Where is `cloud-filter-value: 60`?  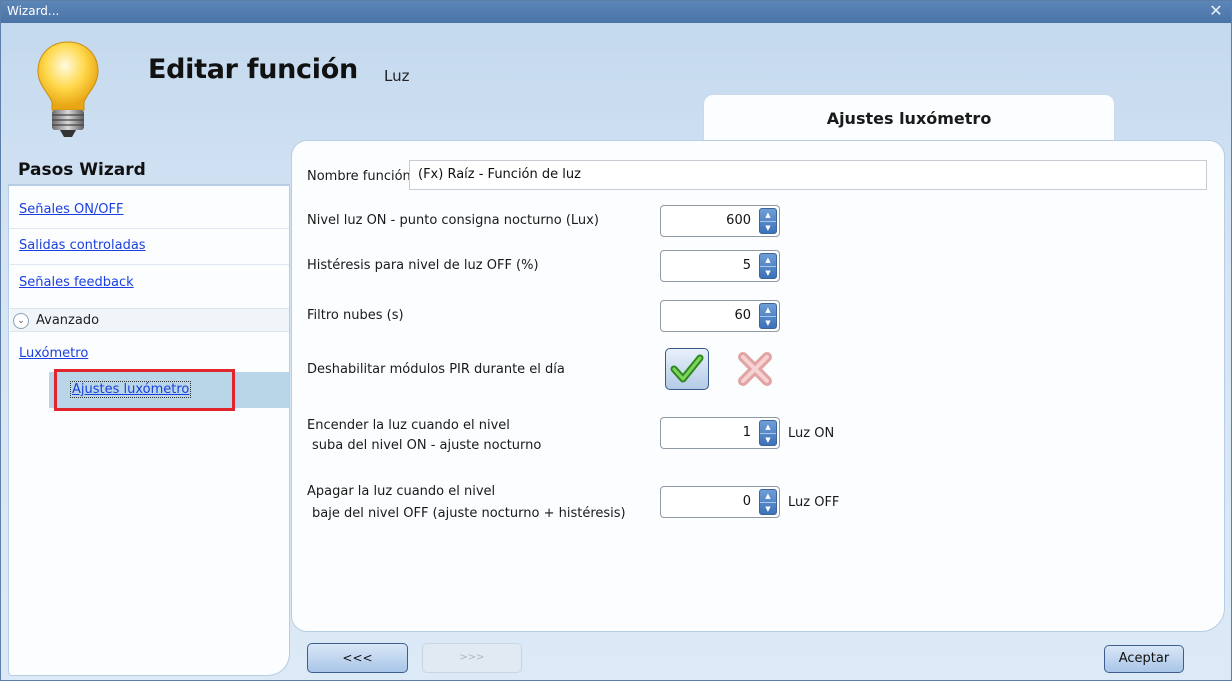
cloud-filter-value: 60 is located at coordinates (742, 315).